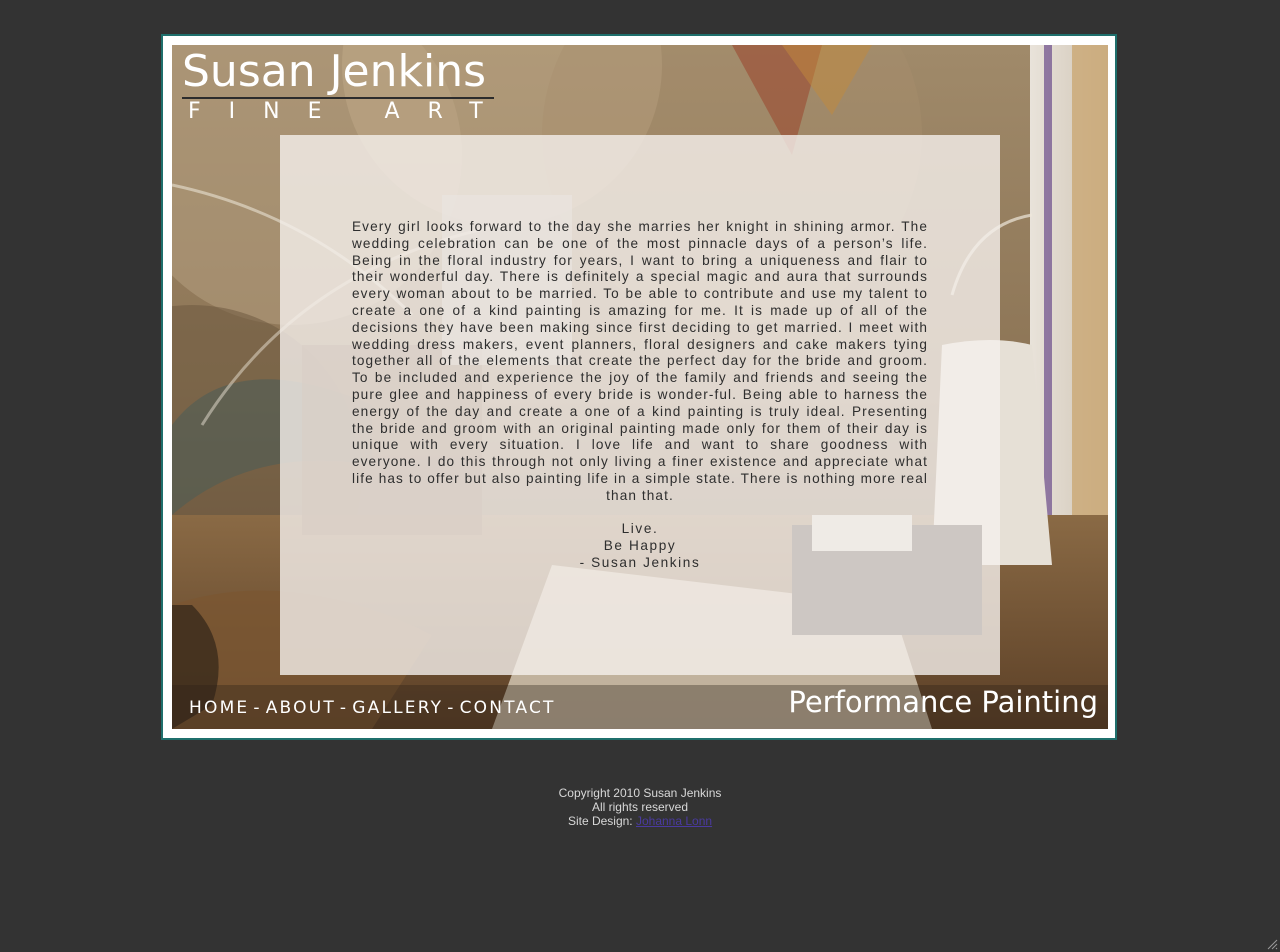 This screenshot has height=952, width=1280. What do you see at coordinates (674, 821) in the screenshot?
I see `designer-link: Johanna Lonn` at bounding box center [674, 821].